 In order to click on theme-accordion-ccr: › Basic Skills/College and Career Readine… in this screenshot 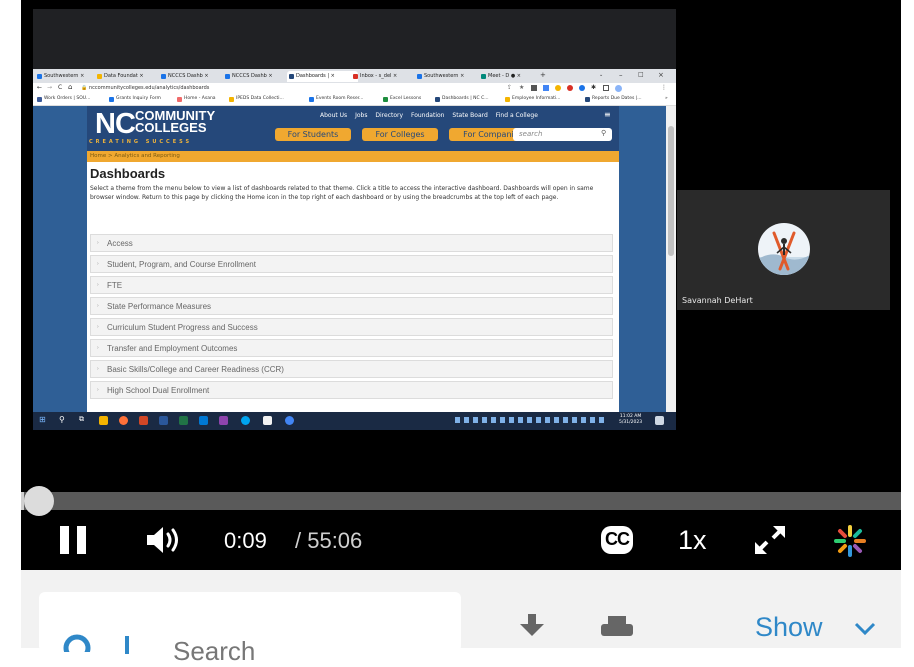, I will do `click(351, 369)`.